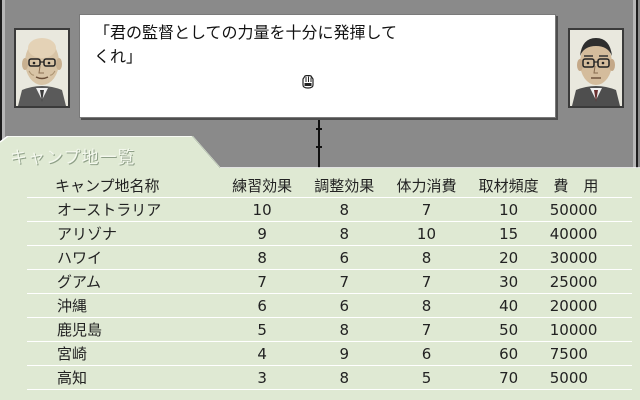 The height and width of the screenshot is (400, 640). What do you see at coordinates (509, 377) in the screenshot?
I see `media-frequency: 70` at bounding box center [509, 377].